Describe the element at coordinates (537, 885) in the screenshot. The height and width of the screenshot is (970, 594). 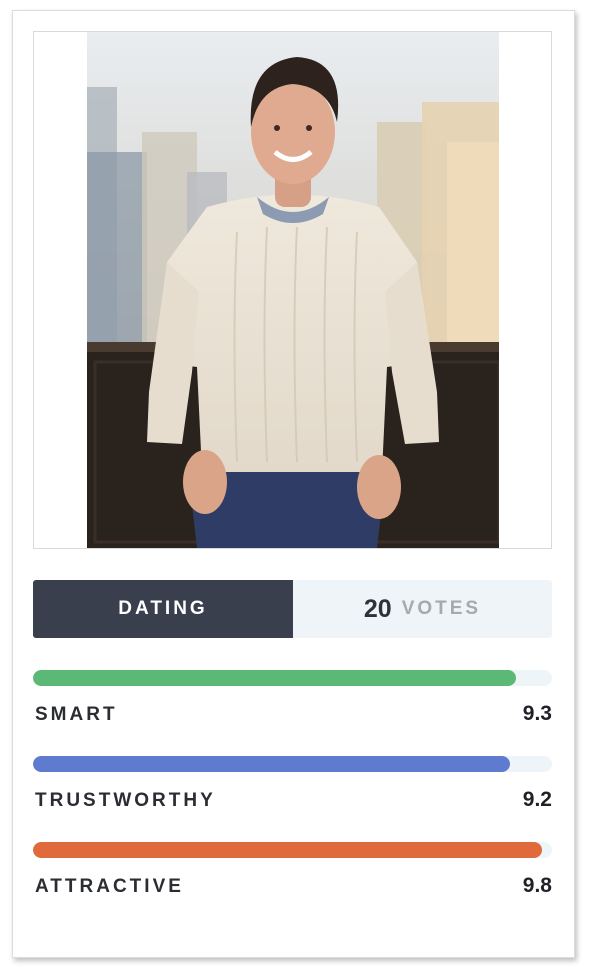
I see `metric-score: 9.8` at that location.